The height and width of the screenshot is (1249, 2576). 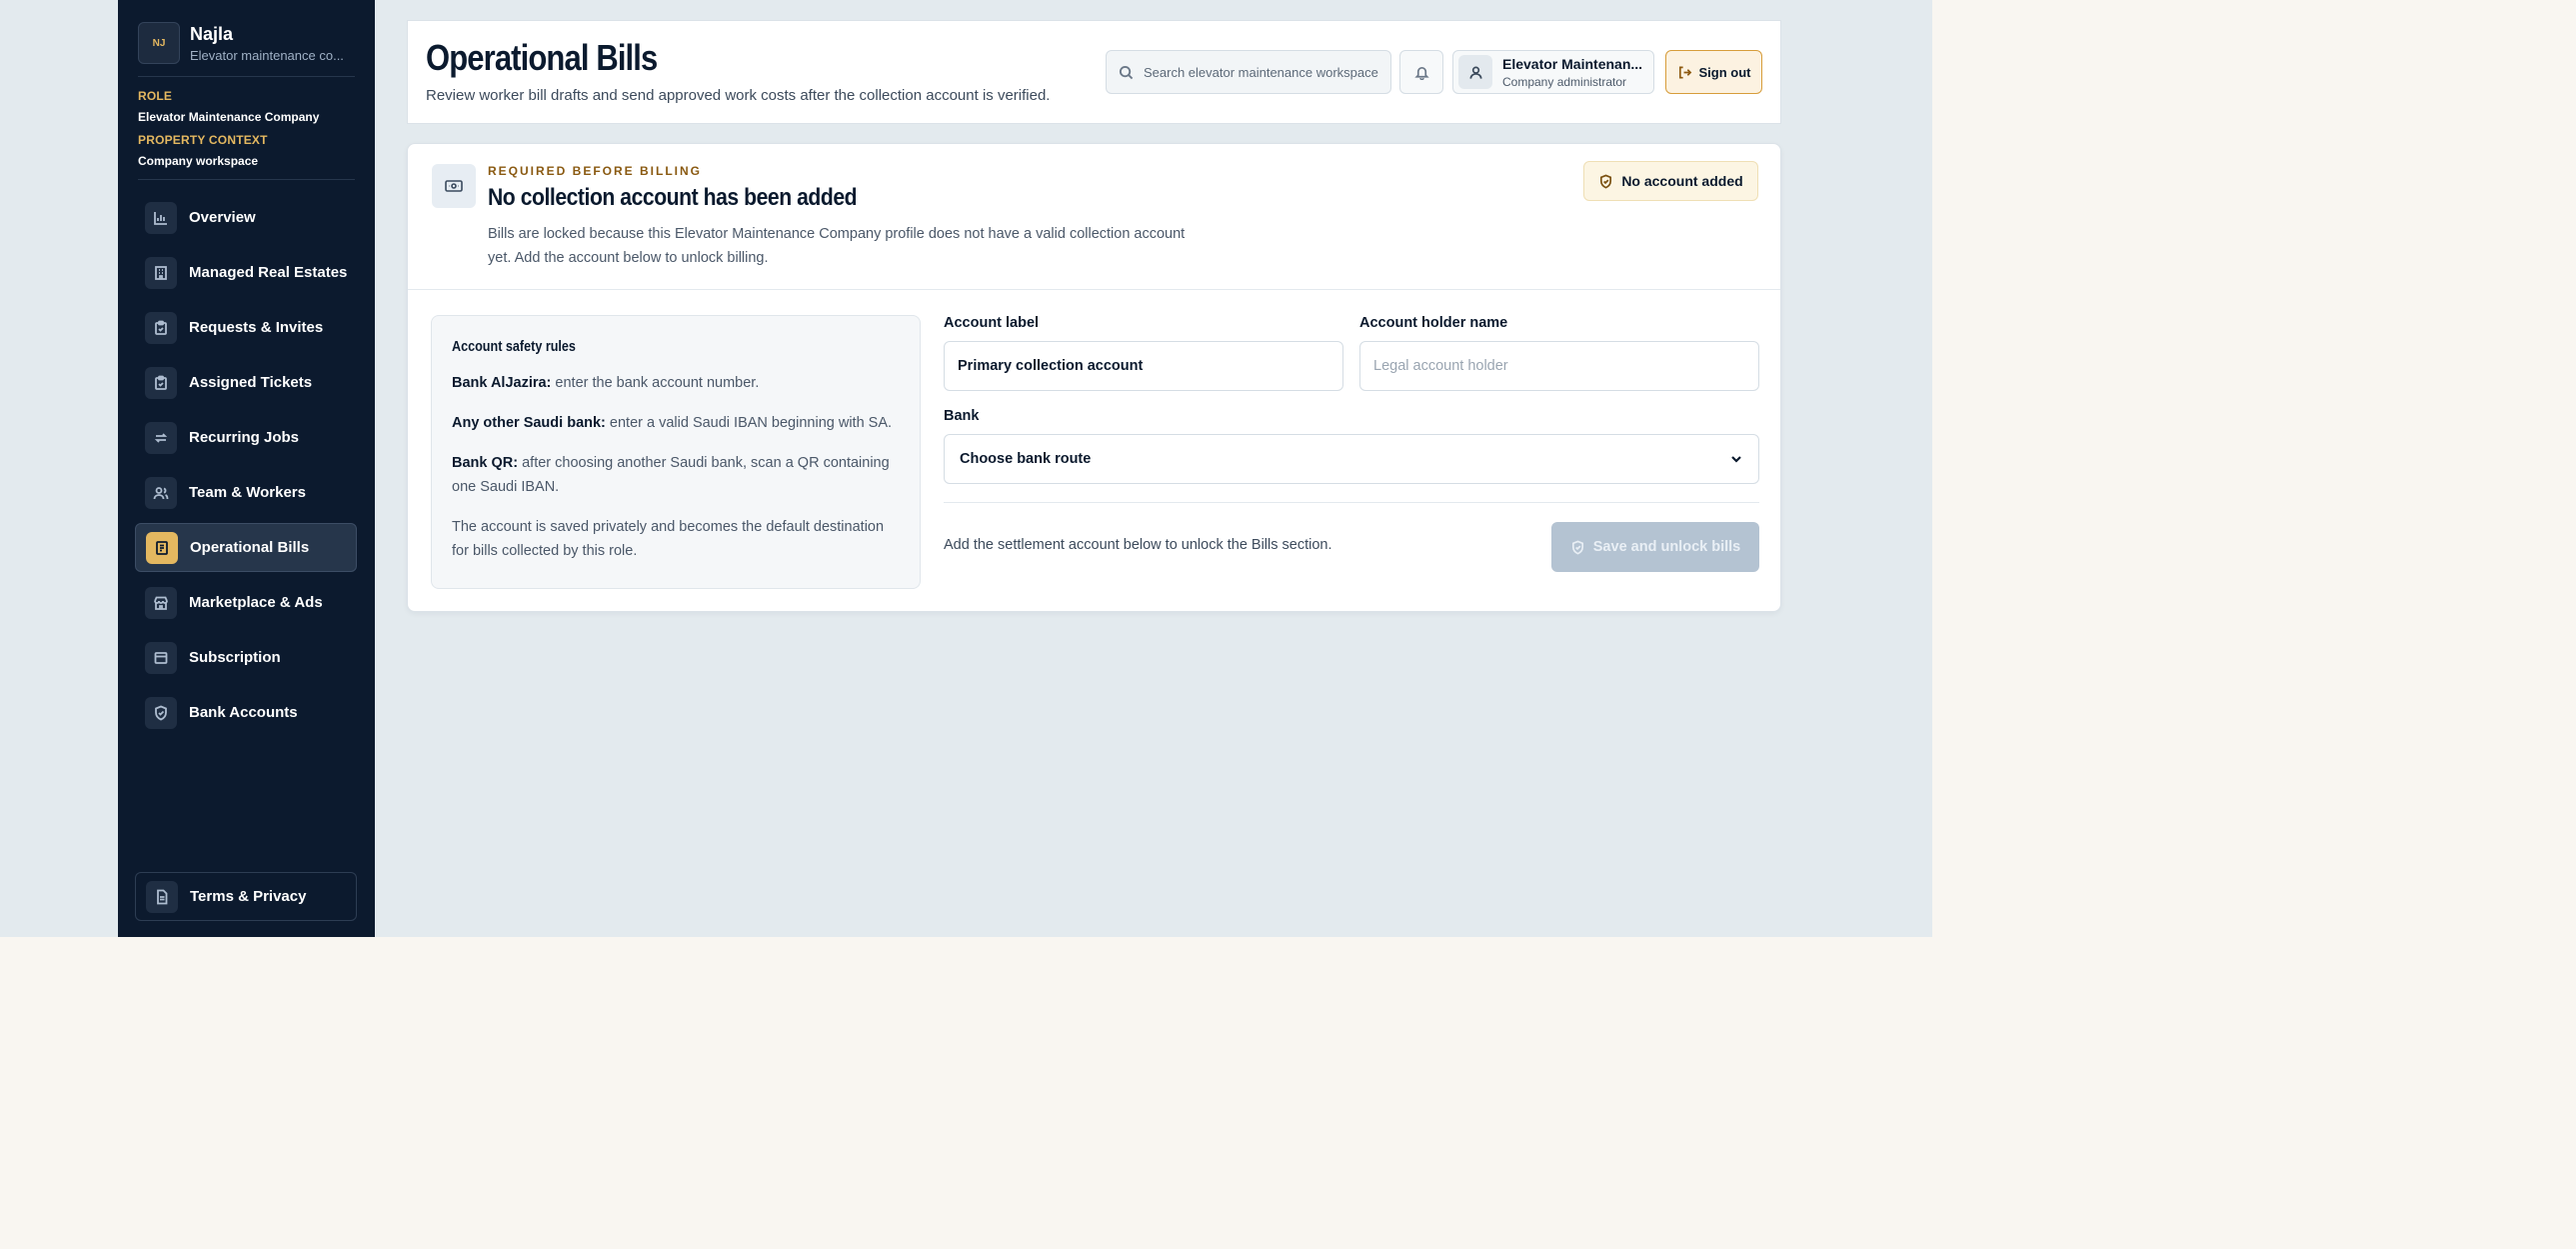 I want to click on sidebar-item-label: Assigned Tickets, so click(x=251, y=382).